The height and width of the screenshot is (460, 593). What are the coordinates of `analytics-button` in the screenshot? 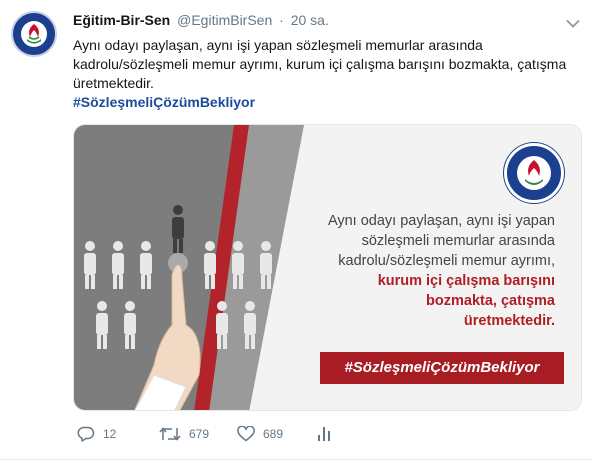 It's located at (324, 434).